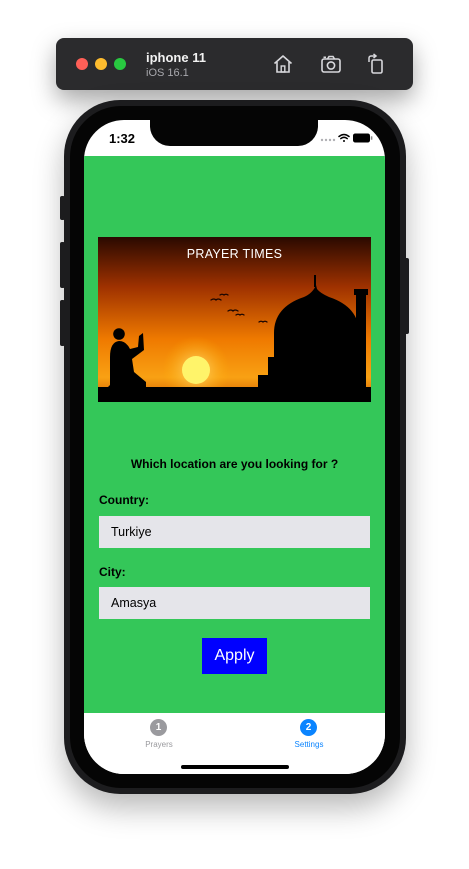 Image resolution: width=469 pixels, height=869 pixels. I want to click on city-label: City:, so click(112, 572).